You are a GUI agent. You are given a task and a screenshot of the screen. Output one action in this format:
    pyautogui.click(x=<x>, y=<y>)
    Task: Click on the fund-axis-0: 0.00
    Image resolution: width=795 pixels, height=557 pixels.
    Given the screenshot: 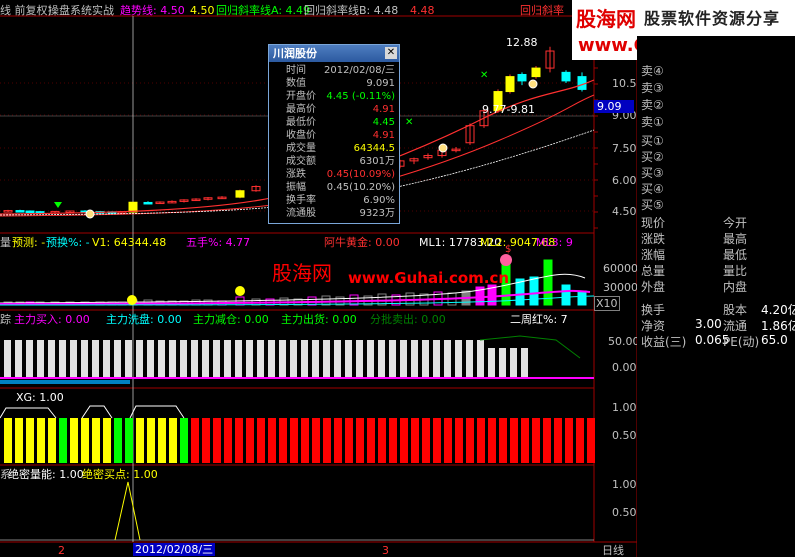 What is the action you would take?
    pyautogui.click(x=624, y=367)
    